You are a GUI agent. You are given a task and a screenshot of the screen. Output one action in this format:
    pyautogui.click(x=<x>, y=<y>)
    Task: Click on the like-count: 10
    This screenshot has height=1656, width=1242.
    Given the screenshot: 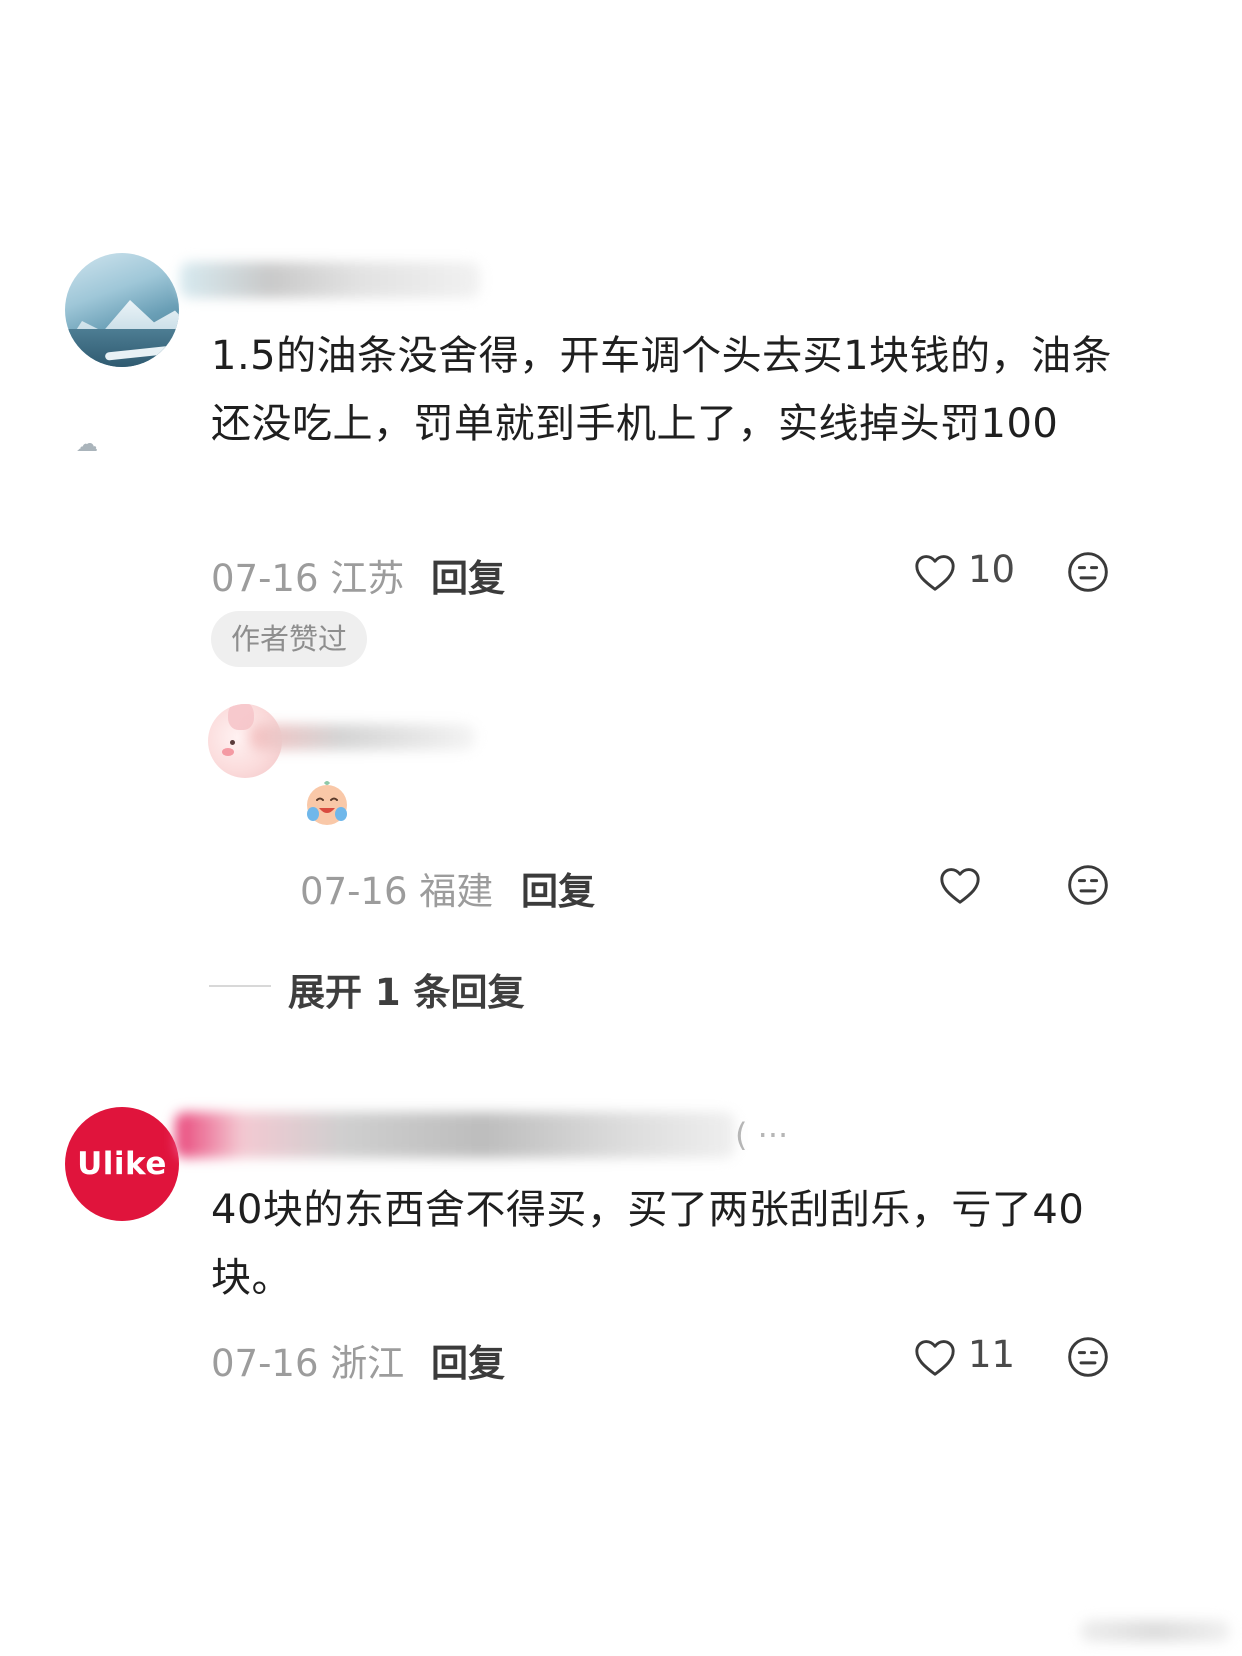 What is the action you would take?
    pyautogui.click(x=992, y=569)
    